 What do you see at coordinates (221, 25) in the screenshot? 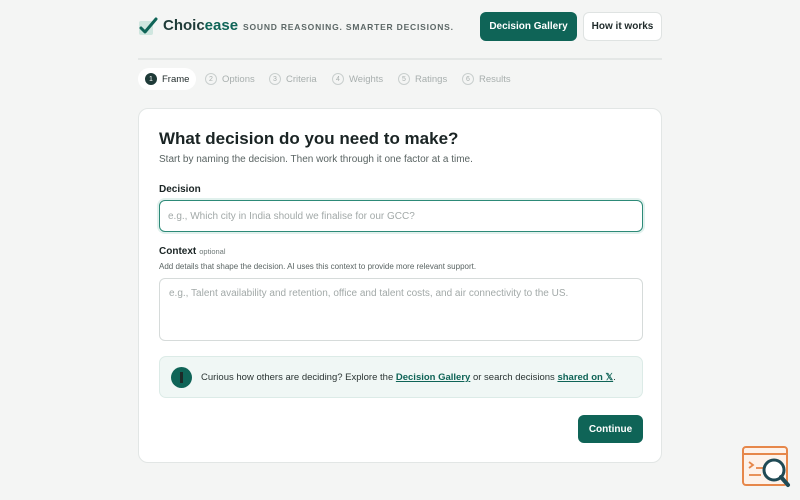
I see `brand-name-accent: ease` at bounding box center [221, 25].